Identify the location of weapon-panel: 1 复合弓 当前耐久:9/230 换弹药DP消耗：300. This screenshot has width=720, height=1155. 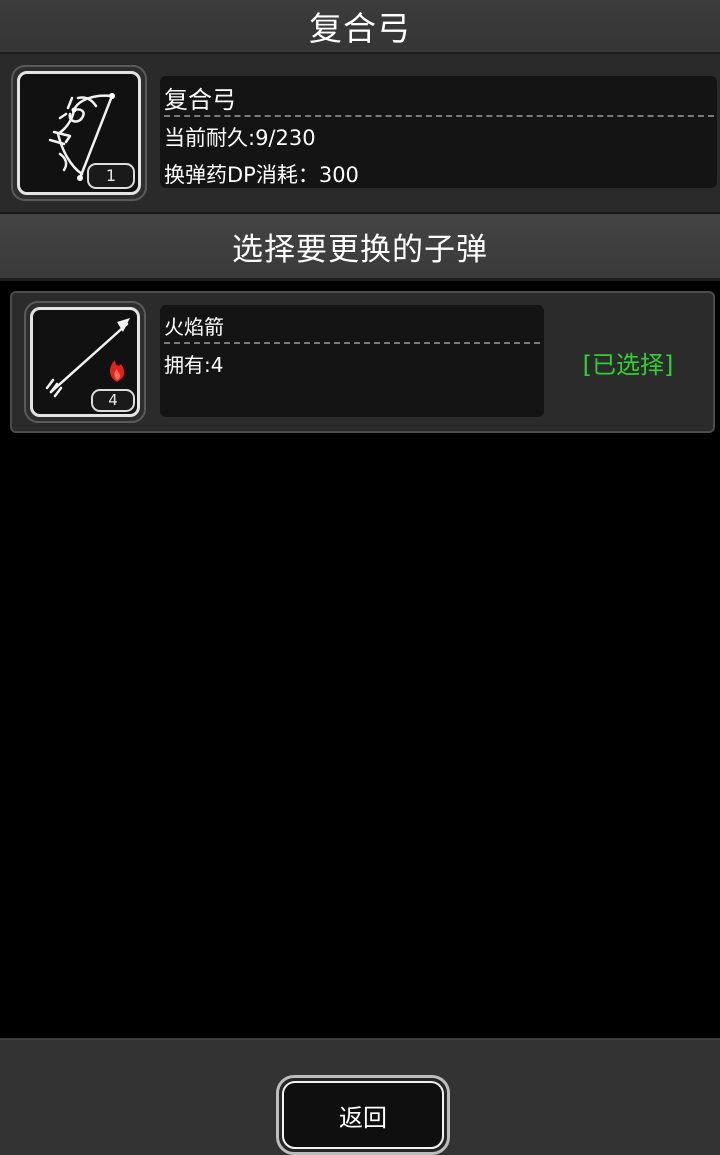
(360, 134).